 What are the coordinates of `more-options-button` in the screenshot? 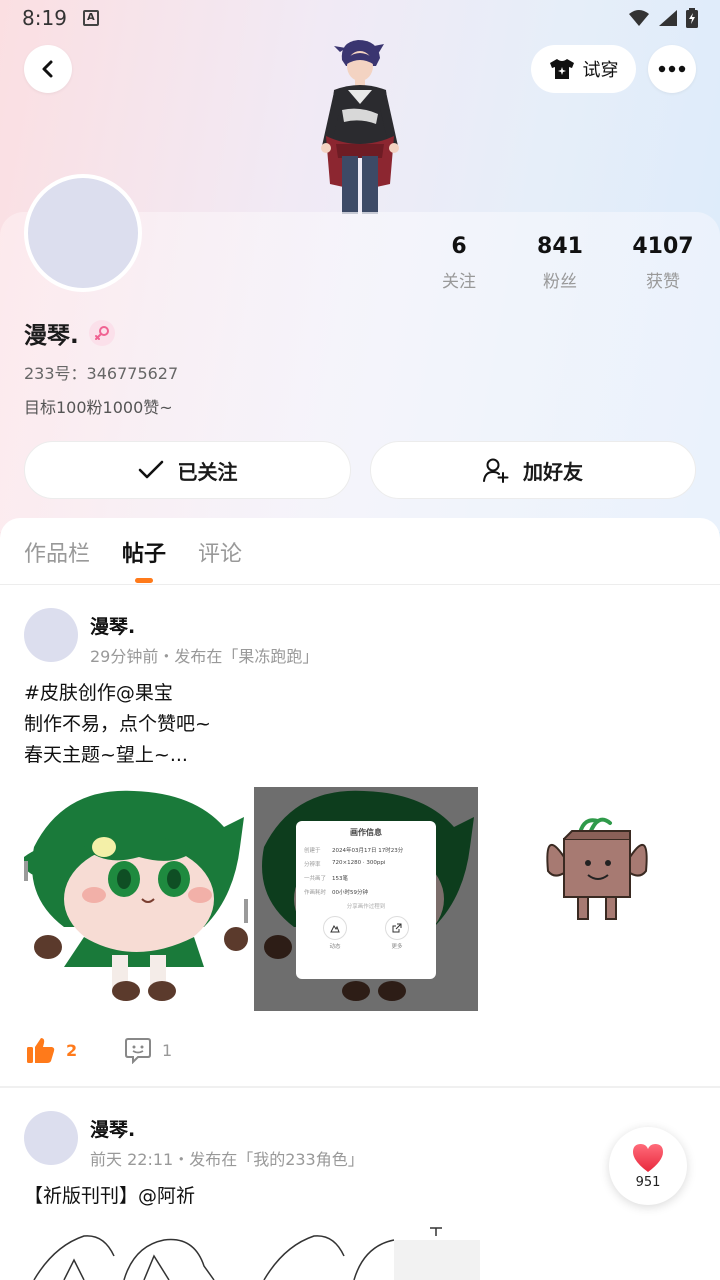 It's located at (672, 69).